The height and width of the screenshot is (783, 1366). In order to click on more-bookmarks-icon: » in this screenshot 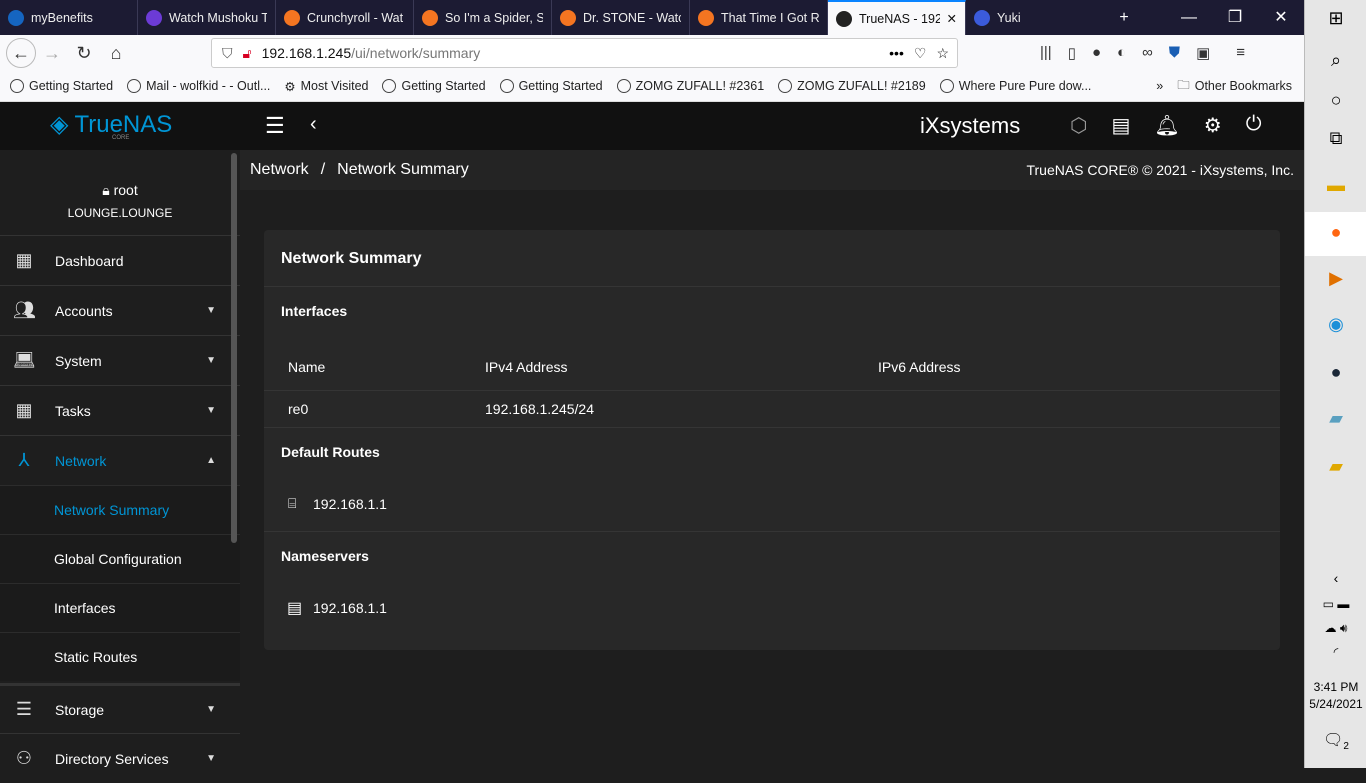, I will do `click(1159, 86)`.